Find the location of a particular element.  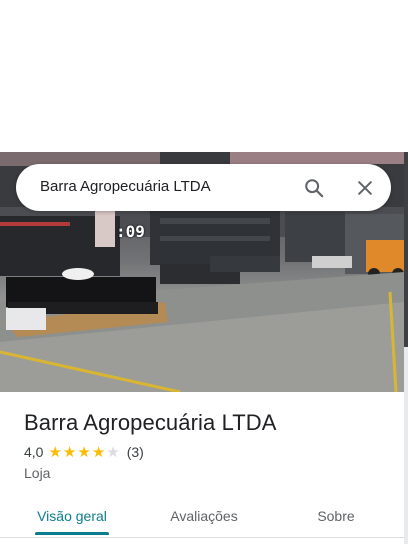

search-input: Barra Agropecuária LTDA is located at coordinates (125, 186).